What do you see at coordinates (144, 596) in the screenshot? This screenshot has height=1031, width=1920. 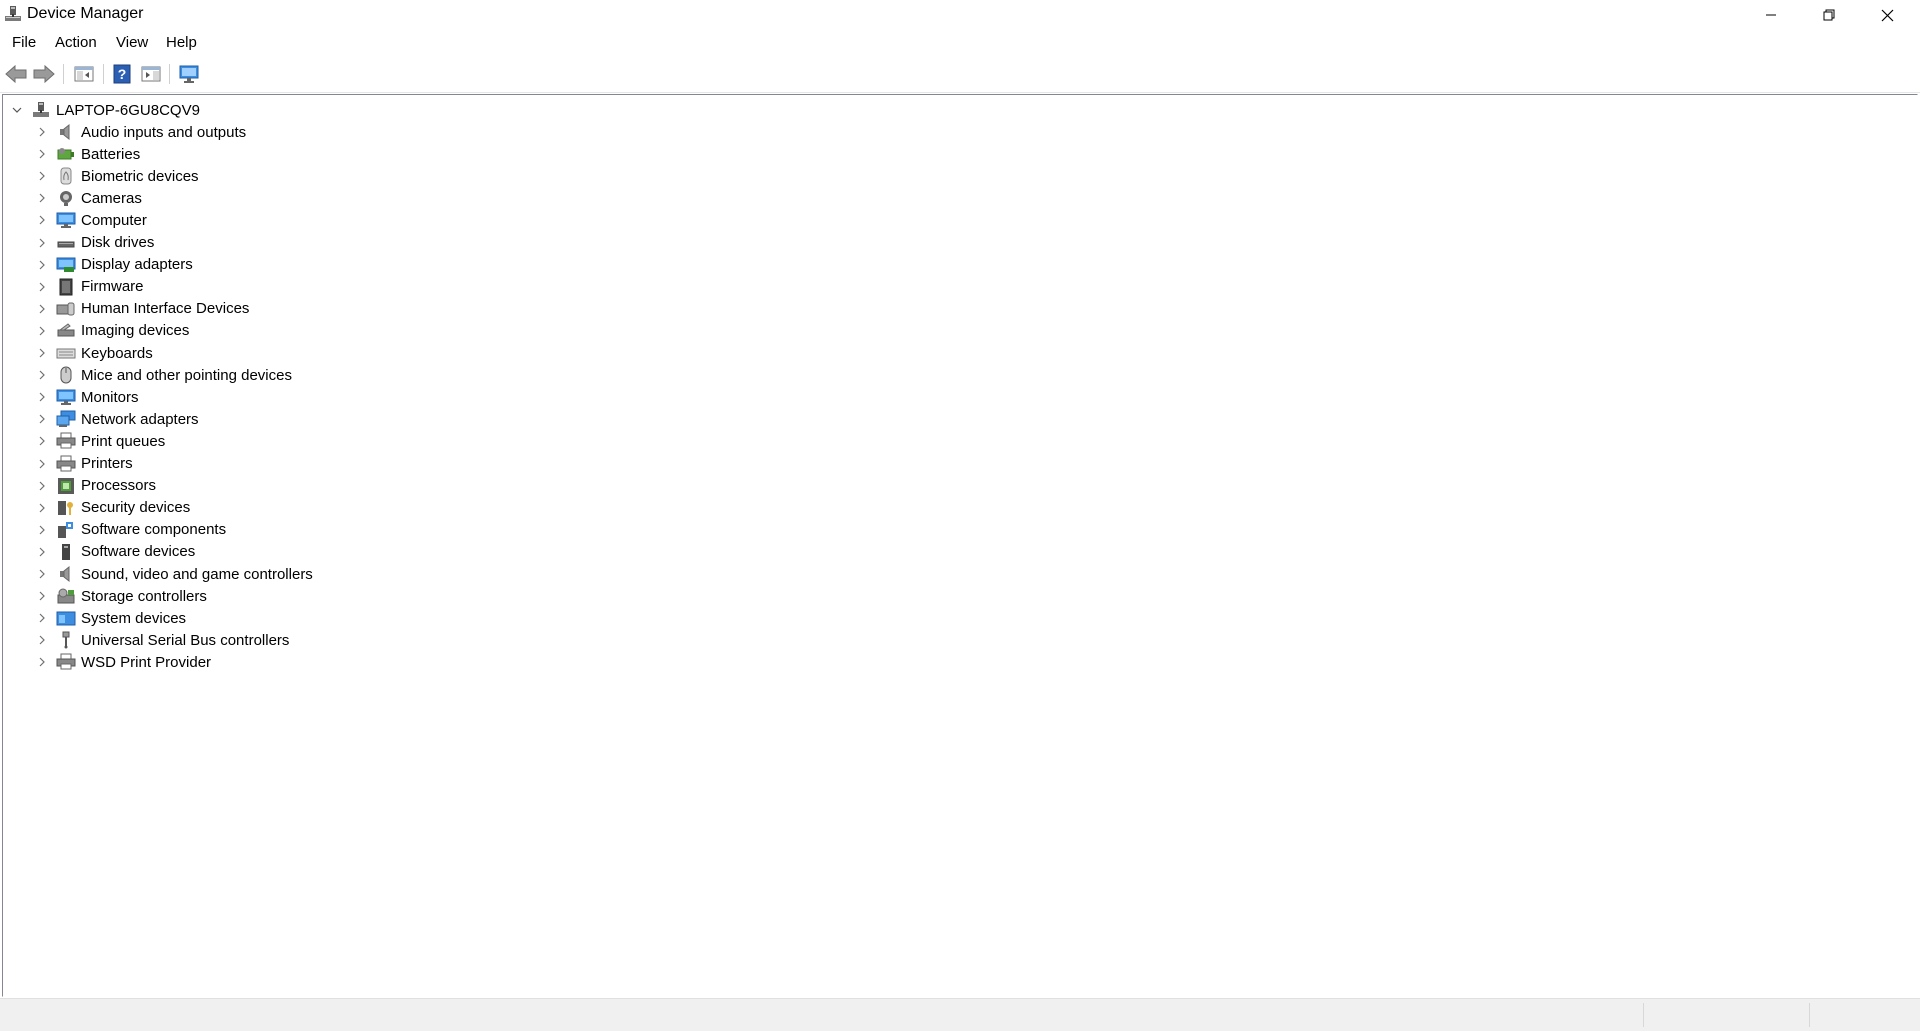 I see `tree-category-label: Storage controllers` at bounding box center [144, 596].